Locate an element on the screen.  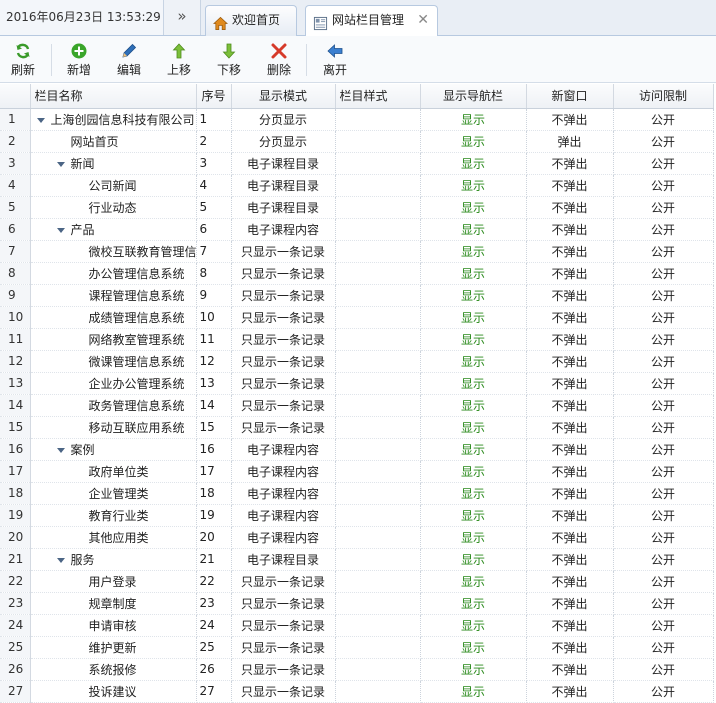
datetime-display: 2016年06月23日 13:53:29 is located at coordinates (81, 17).